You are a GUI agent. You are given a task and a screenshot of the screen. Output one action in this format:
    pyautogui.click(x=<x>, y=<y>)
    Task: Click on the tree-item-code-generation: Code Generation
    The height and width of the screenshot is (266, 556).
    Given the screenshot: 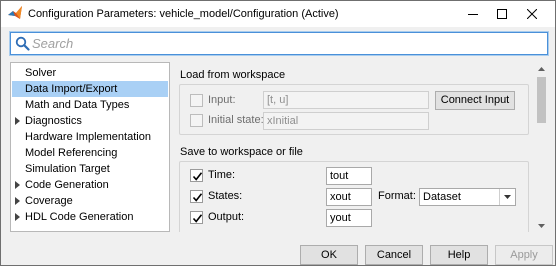 What is the action you would take?
    pyautogui.click(x=90, y=185)
    